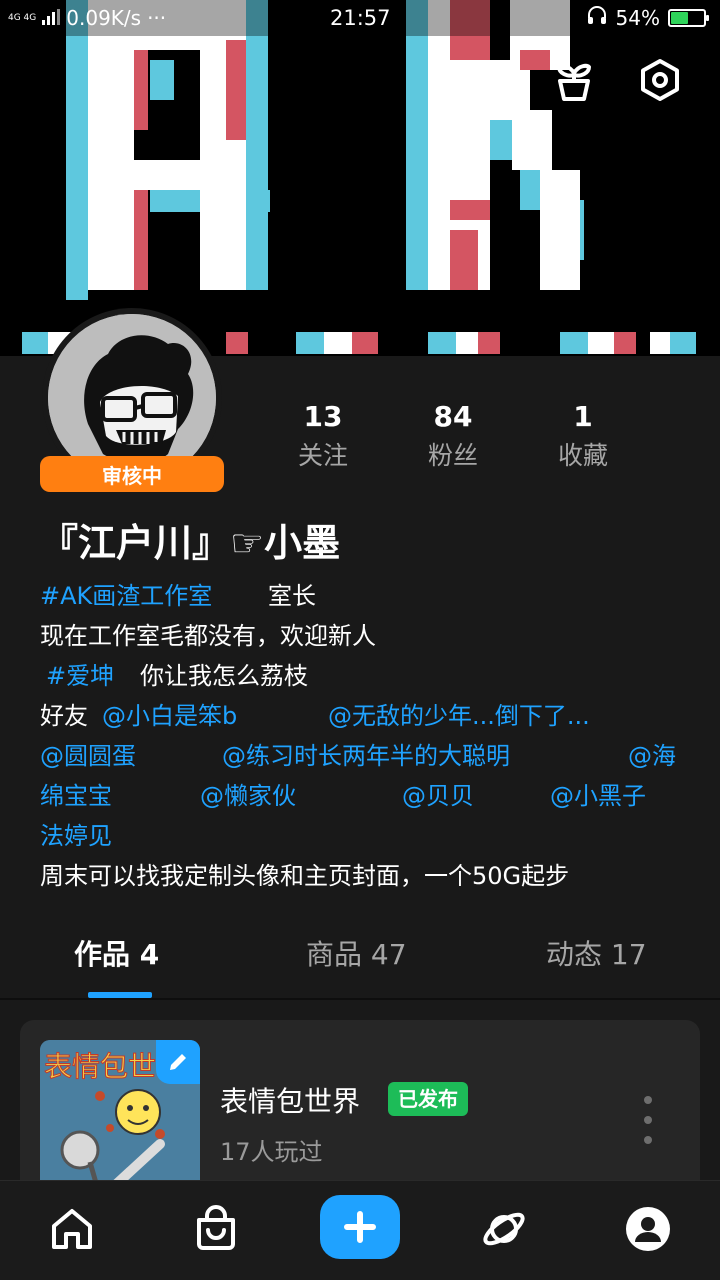 This screenshot has height=1280, width=720. What do you see at coordinates (597, 18) in the screenshot?
I see `headset-icon` at bounding box center [597, 18].